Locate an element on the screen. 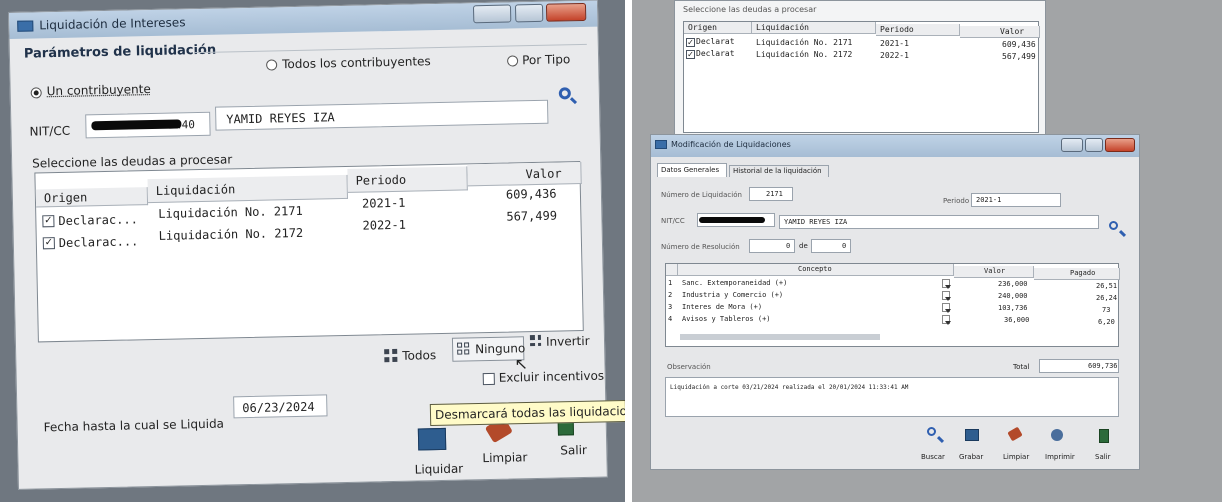  exclude-incentives-checkbox is located at coordinates (488, 379).